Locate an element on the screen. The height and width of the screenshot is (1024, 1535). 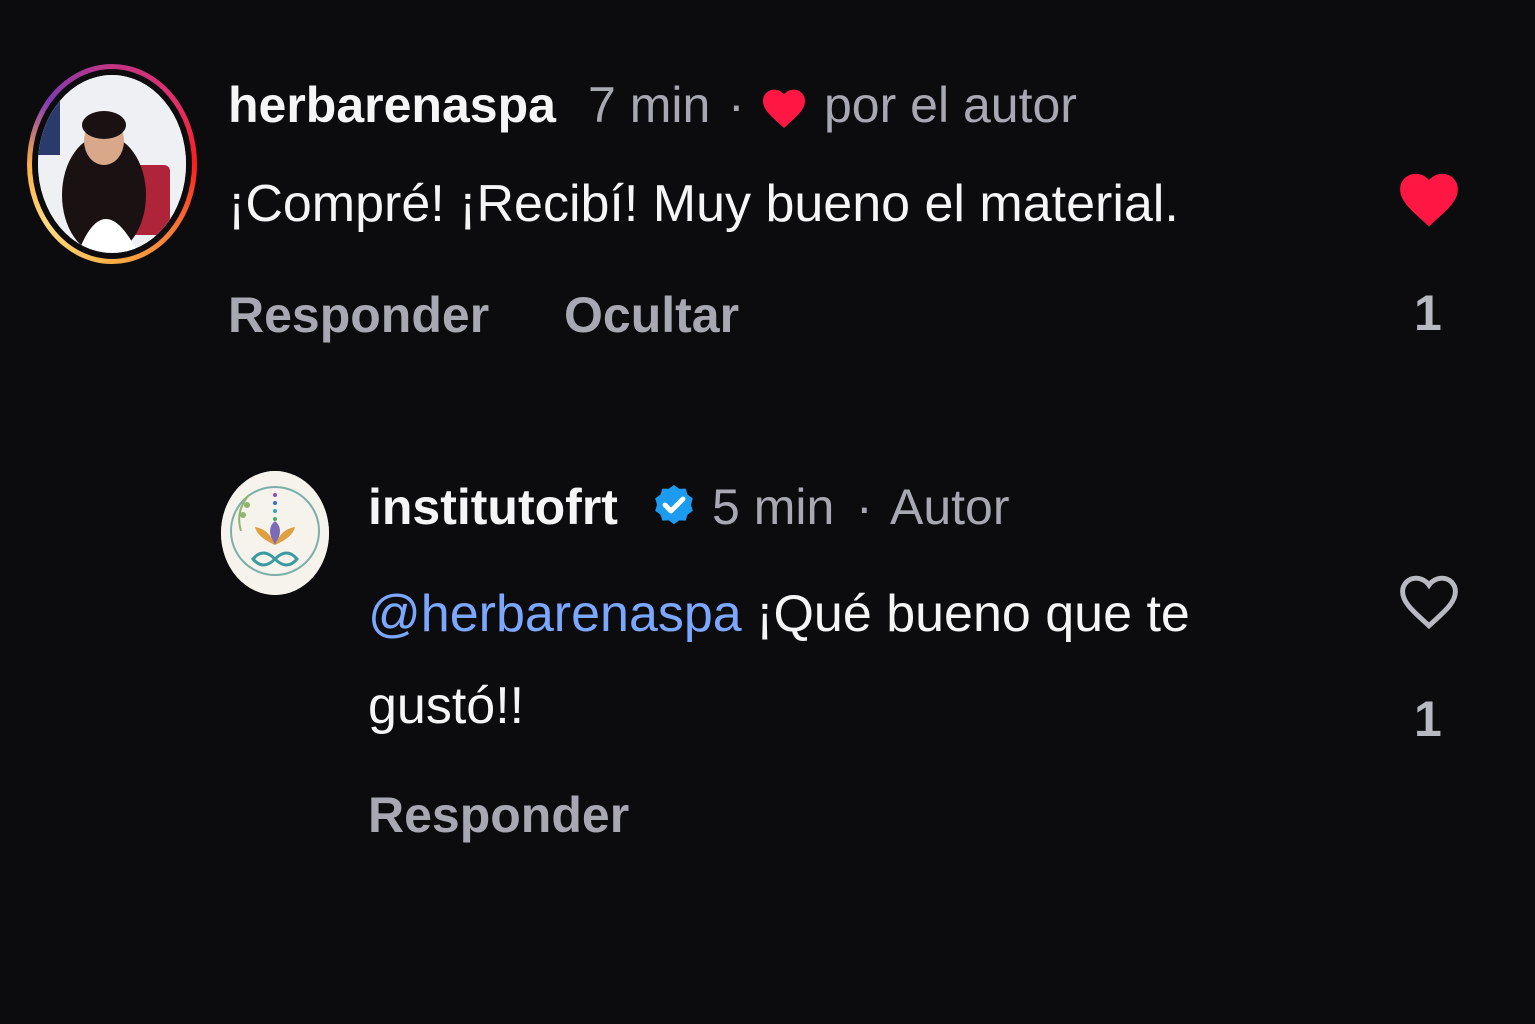
verified-badge-icon is located at coordinates (674, 505).